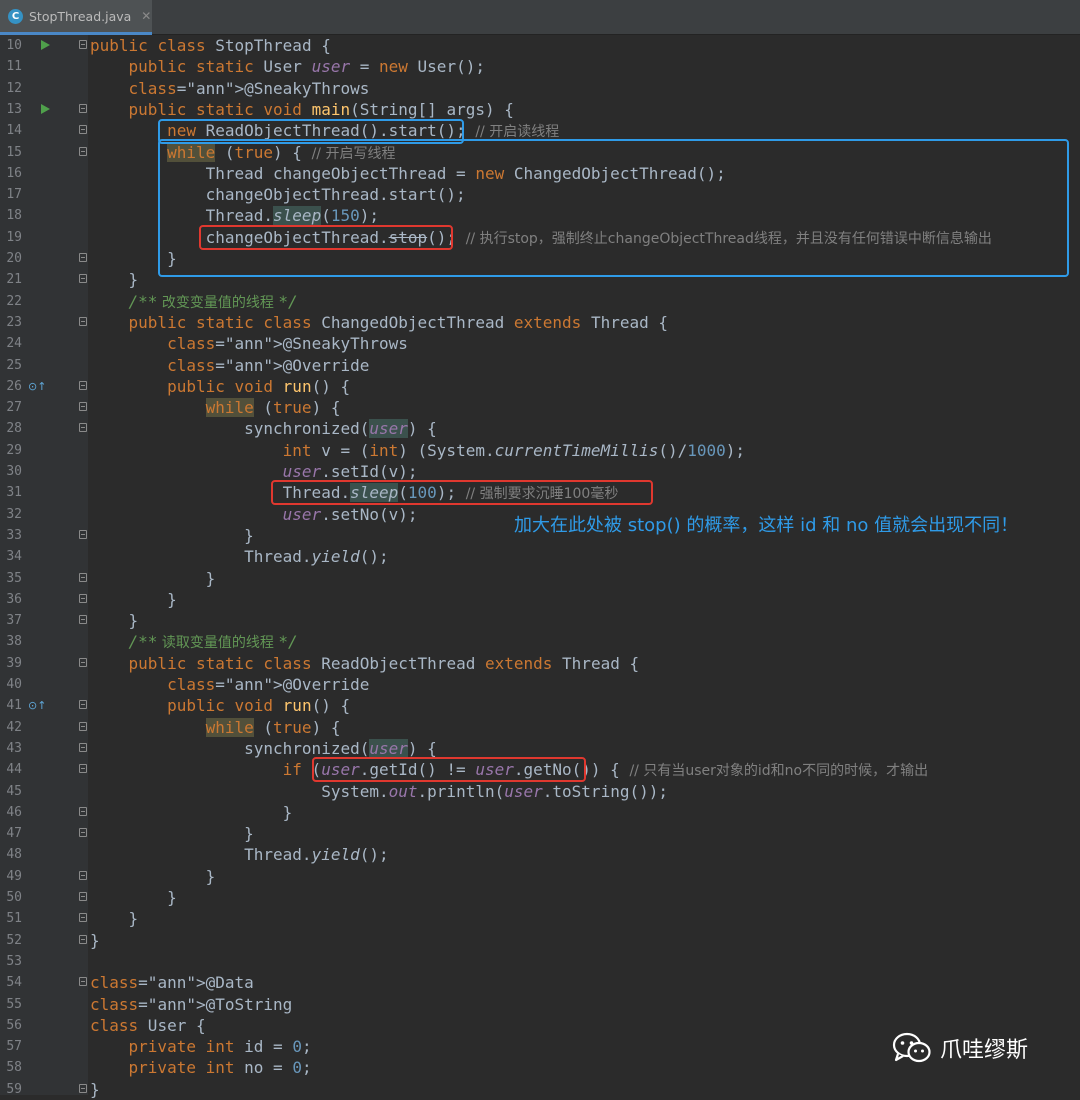 This screenshot has height=1100, width=1080. Describe the element at coordinates (14, 855) in the screenshot. I see `line-number: 48` at that location.